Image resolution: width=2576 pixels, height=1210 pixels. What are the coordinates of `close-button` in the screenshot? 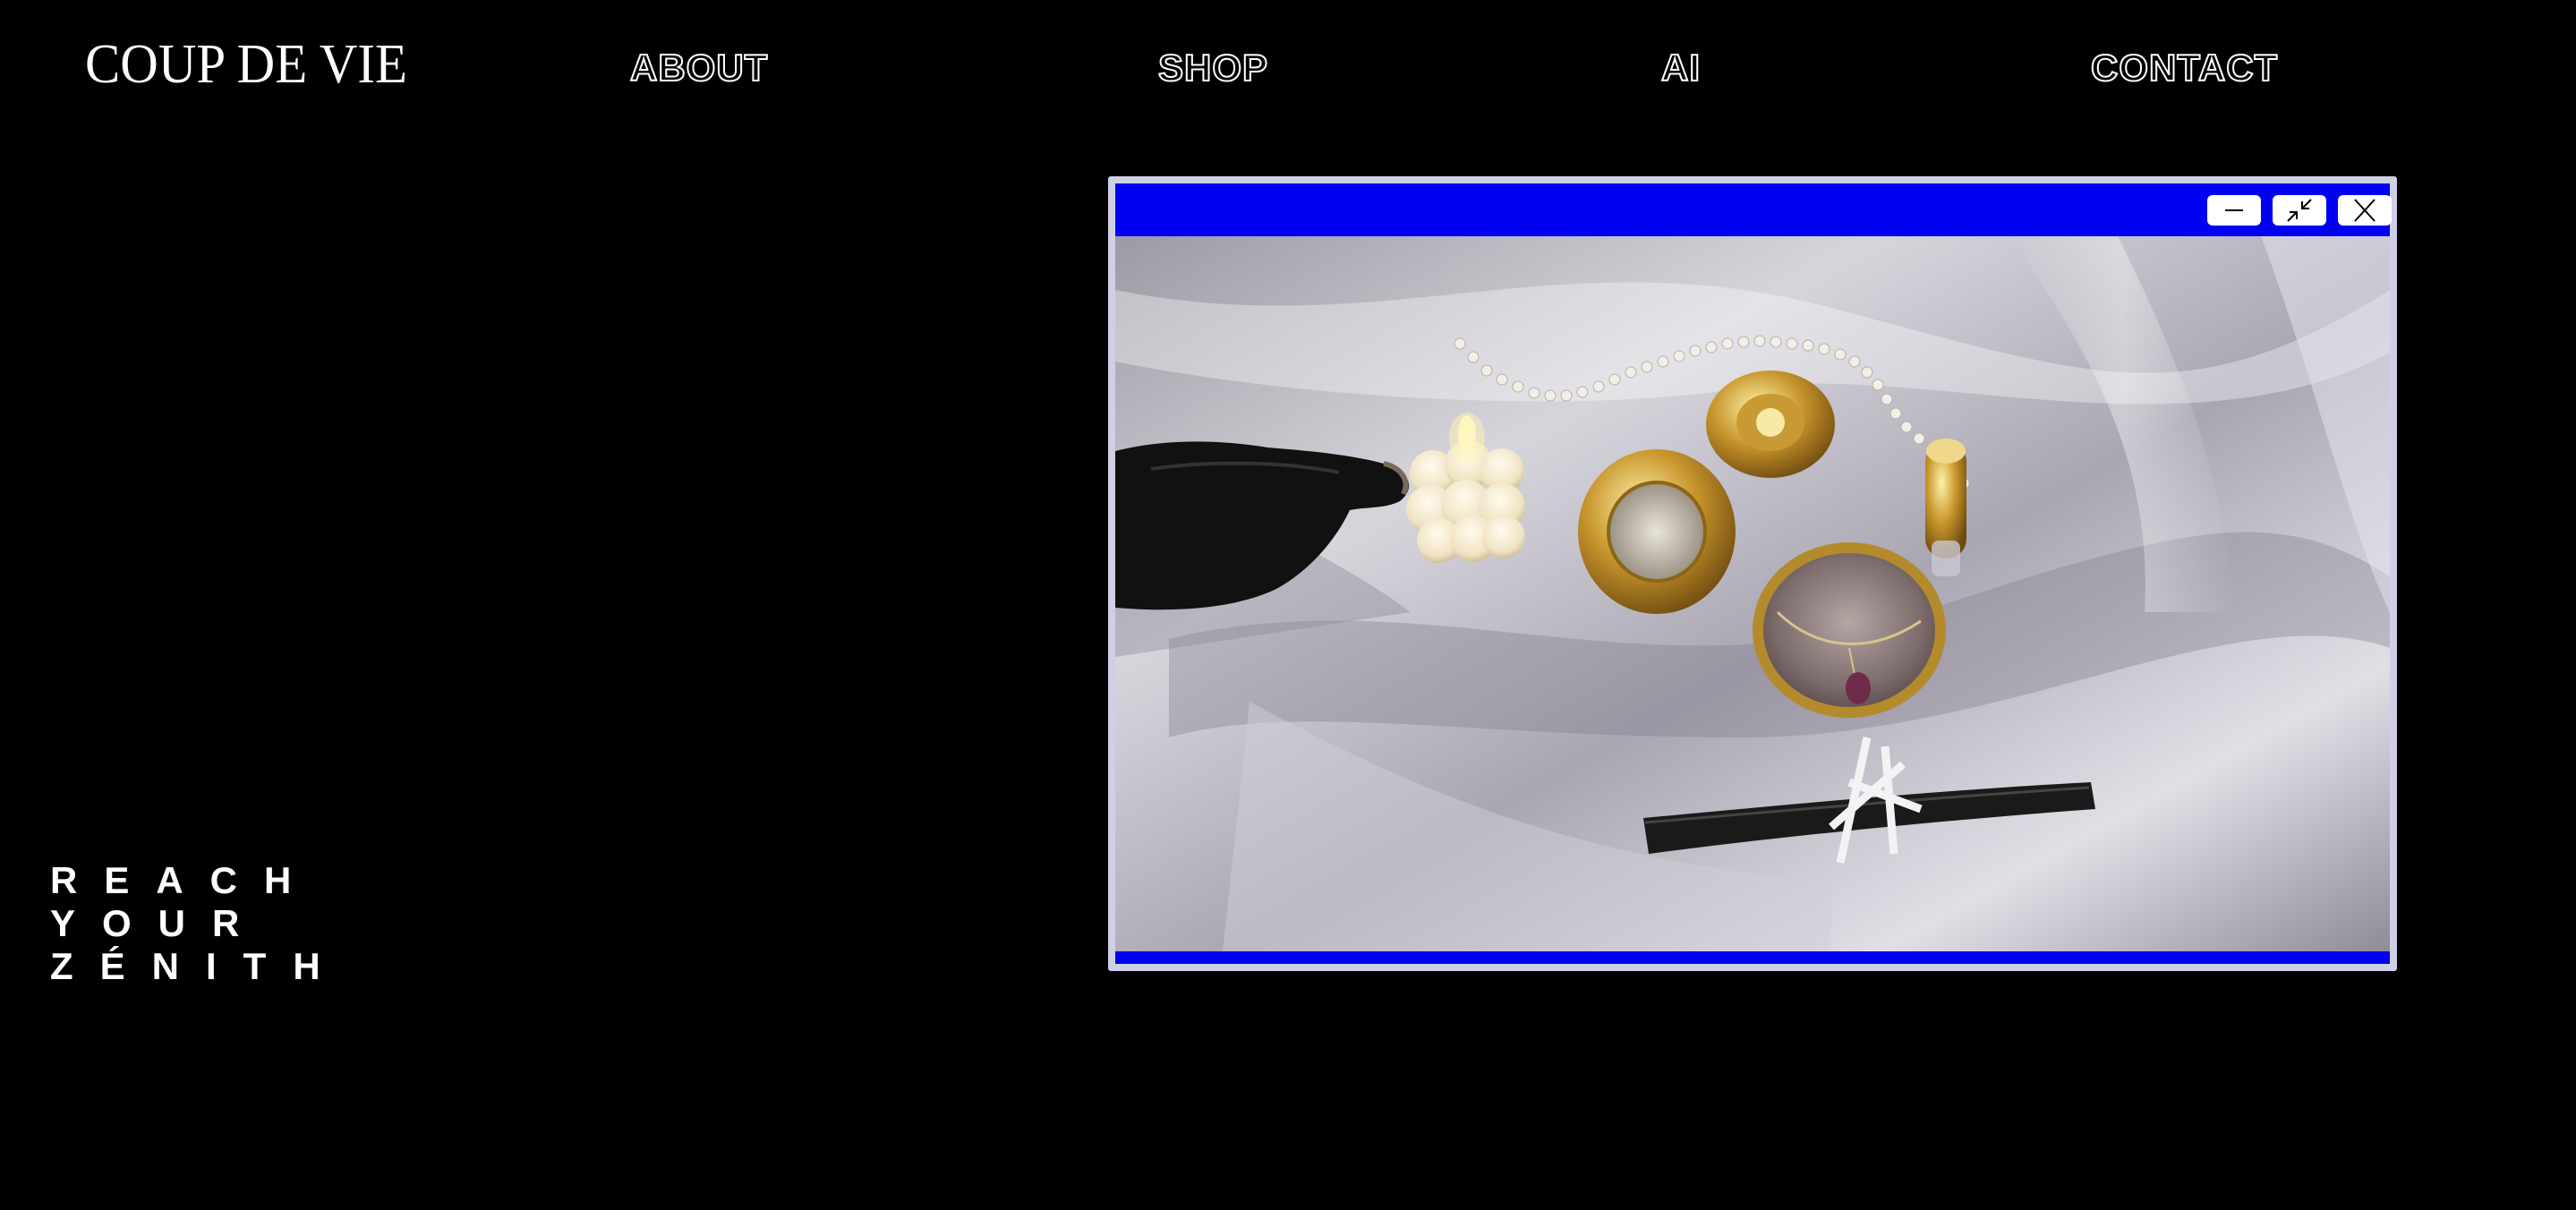 It's located at (2365, 210).